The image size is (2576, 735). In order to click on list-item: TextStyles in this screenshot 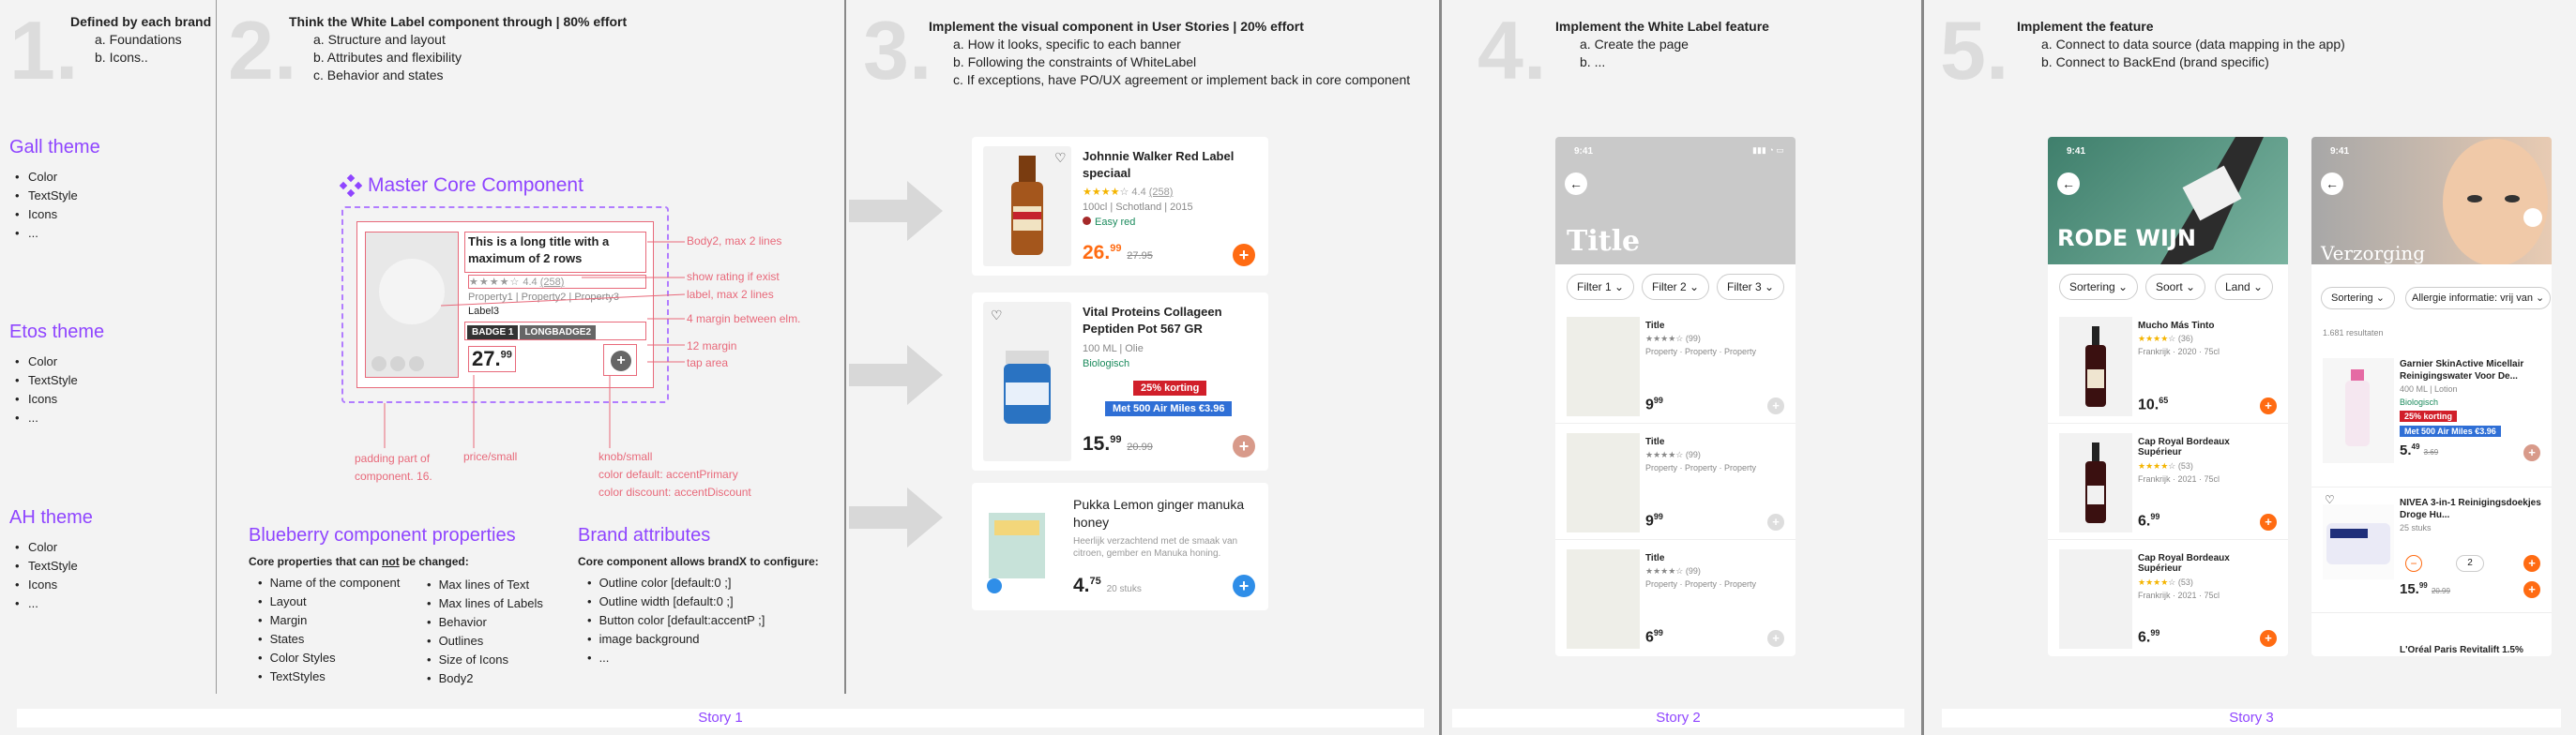, I will do `click(329, 677)`.